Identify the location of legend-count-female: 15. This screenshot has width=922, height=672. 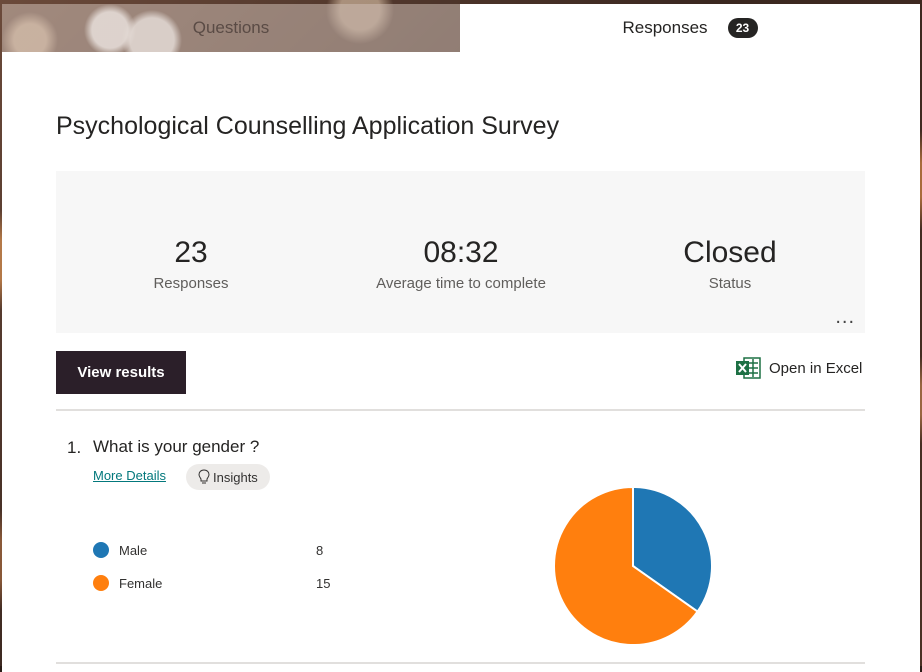
(323, 583).